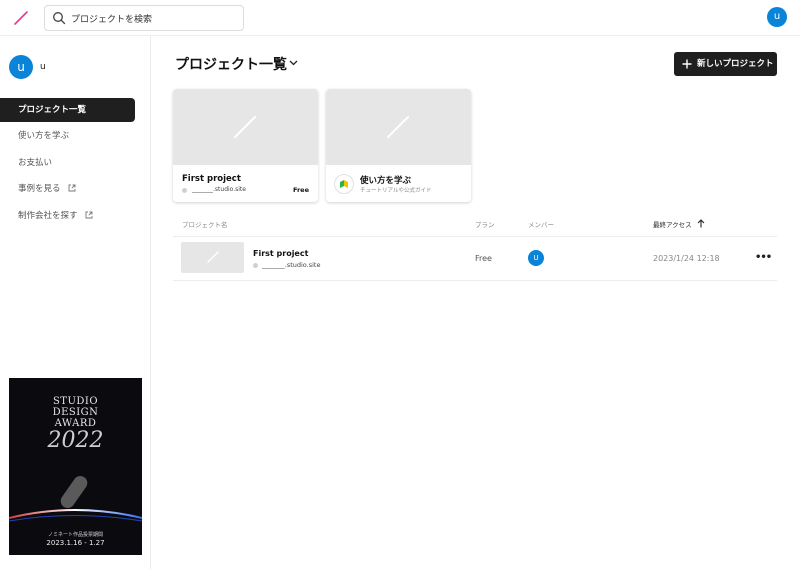 The width and height of the screenshot is (800, 569). What do you see at coordinates (205, 224) in the screenshot?
I see `column-header-name: プロジェクト名` at bounding box center [205, 224].